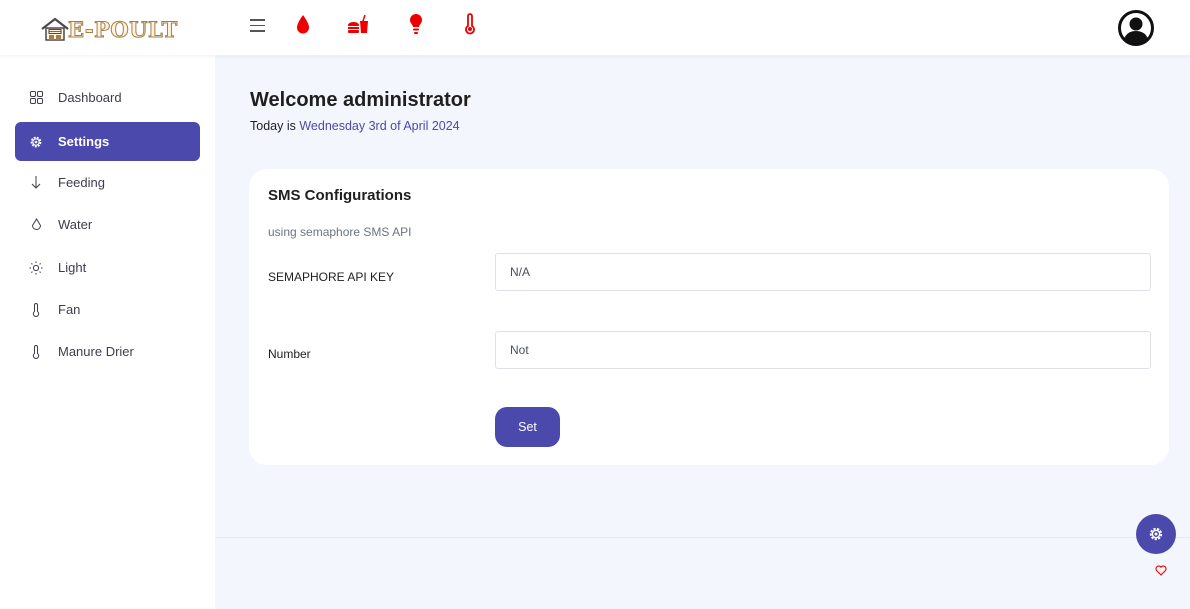 This screenshot has height=609, width=1190. What do you see at coordinates (823, 350) in the screenshot?
I see `number-input` at bounding box center [823, 350].